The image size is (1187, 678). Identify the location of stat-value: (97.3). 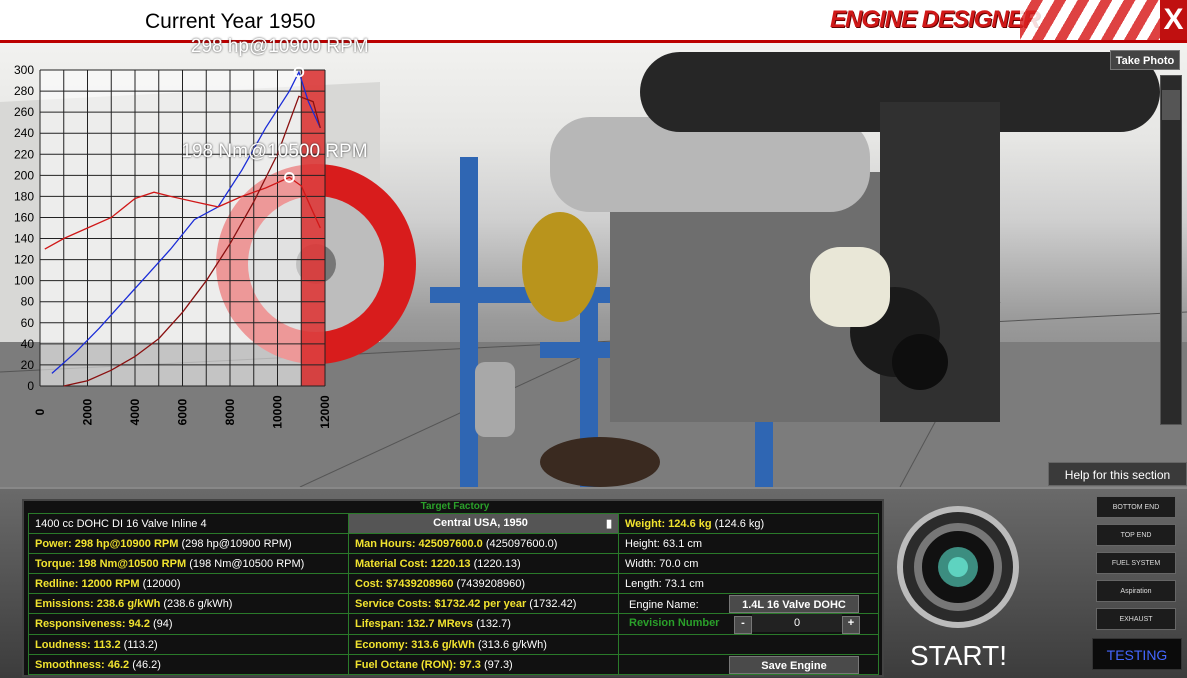
(498, 664).